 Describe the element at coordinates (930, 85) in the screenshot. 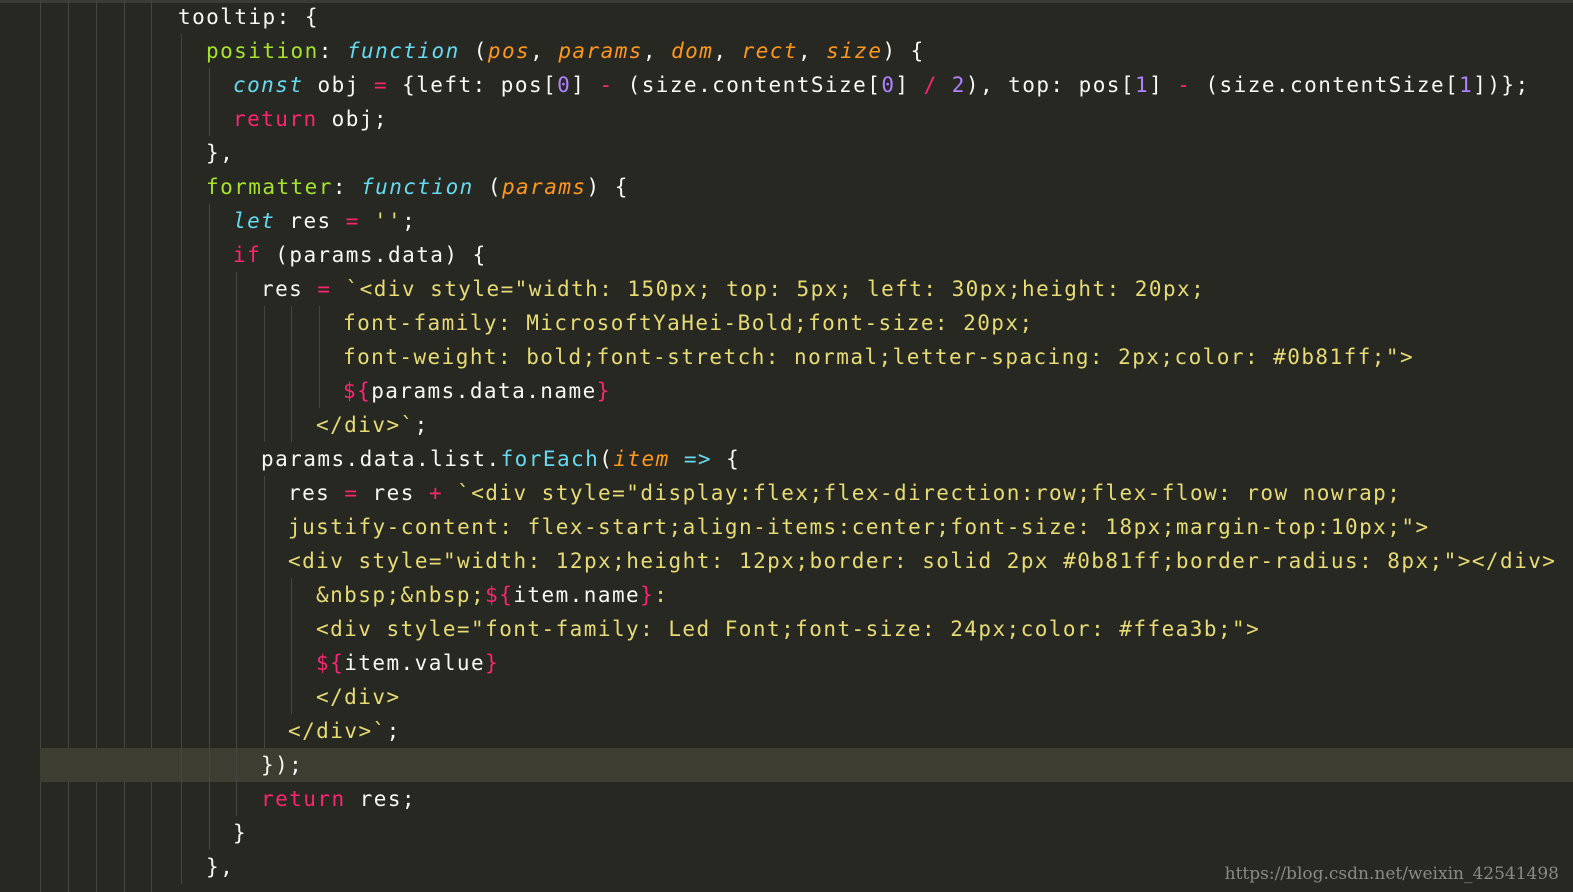

I see `code-token: /` at that location.